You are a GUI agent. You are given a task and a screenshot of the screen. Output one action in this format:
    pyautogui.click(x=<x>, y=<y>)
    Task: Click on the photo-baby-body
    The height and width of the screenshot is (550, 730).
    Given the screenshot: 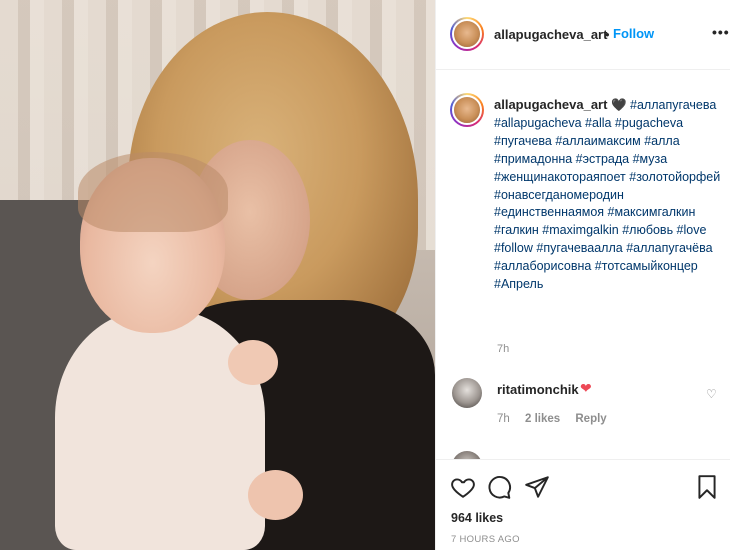 What is the action you would take?
    pyautogui.click(x=160, y=430)
    